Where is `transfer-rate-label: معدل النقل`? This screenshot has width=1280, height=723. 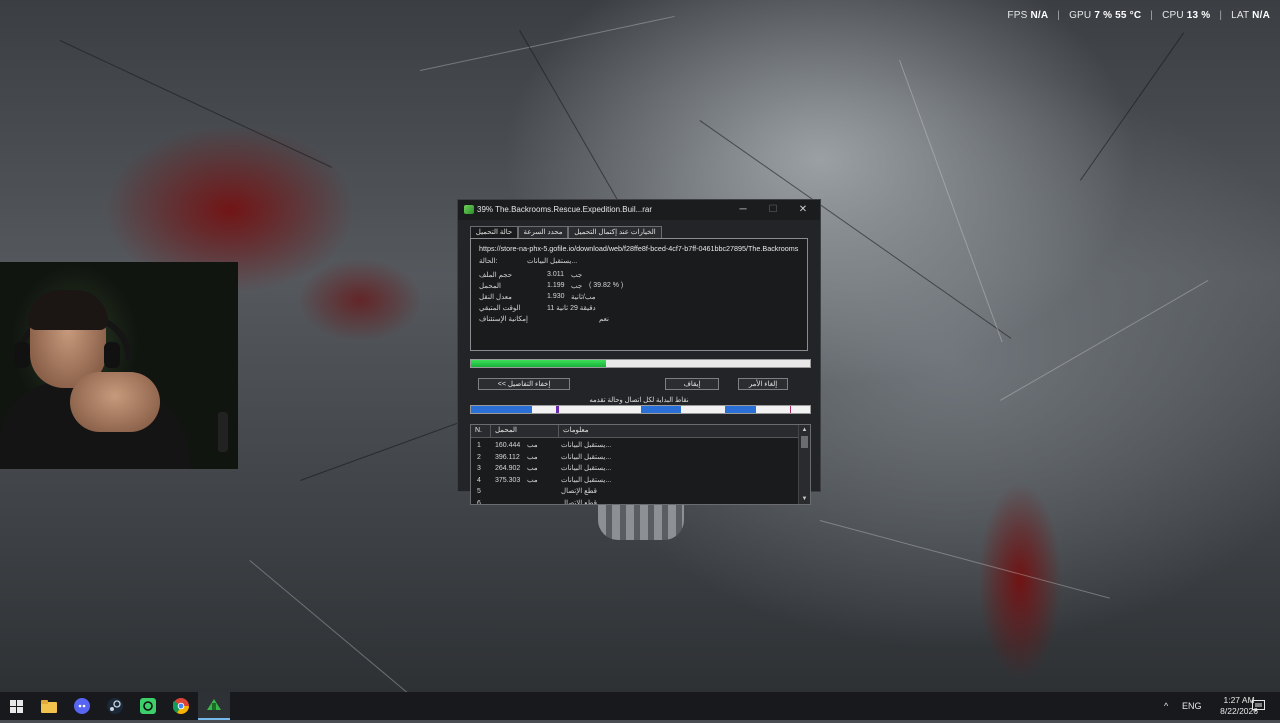 transfer-rate-label: معدل النقل is located at coordinates (495, 297).